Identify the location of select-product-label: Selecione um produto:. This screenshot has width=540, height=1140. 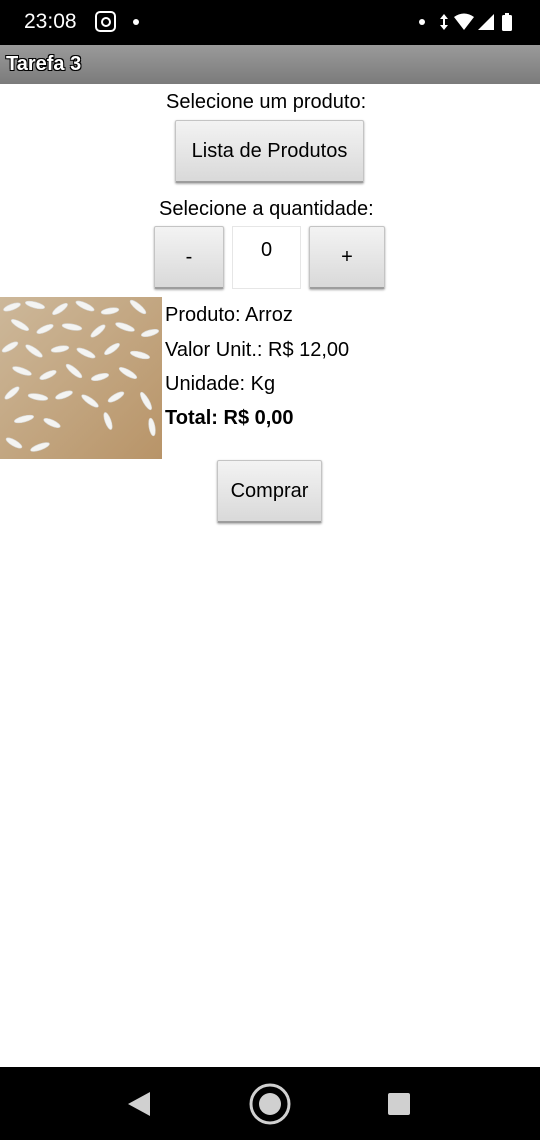
(266, 102).